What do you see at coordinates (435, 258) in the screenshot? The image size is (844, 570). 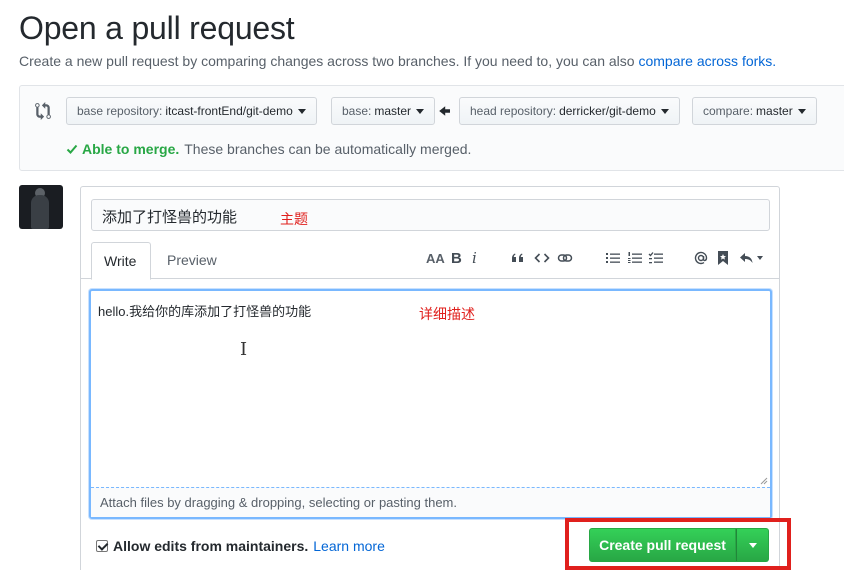 I see `header-text-button: AA` at bounding box center [435, 258].